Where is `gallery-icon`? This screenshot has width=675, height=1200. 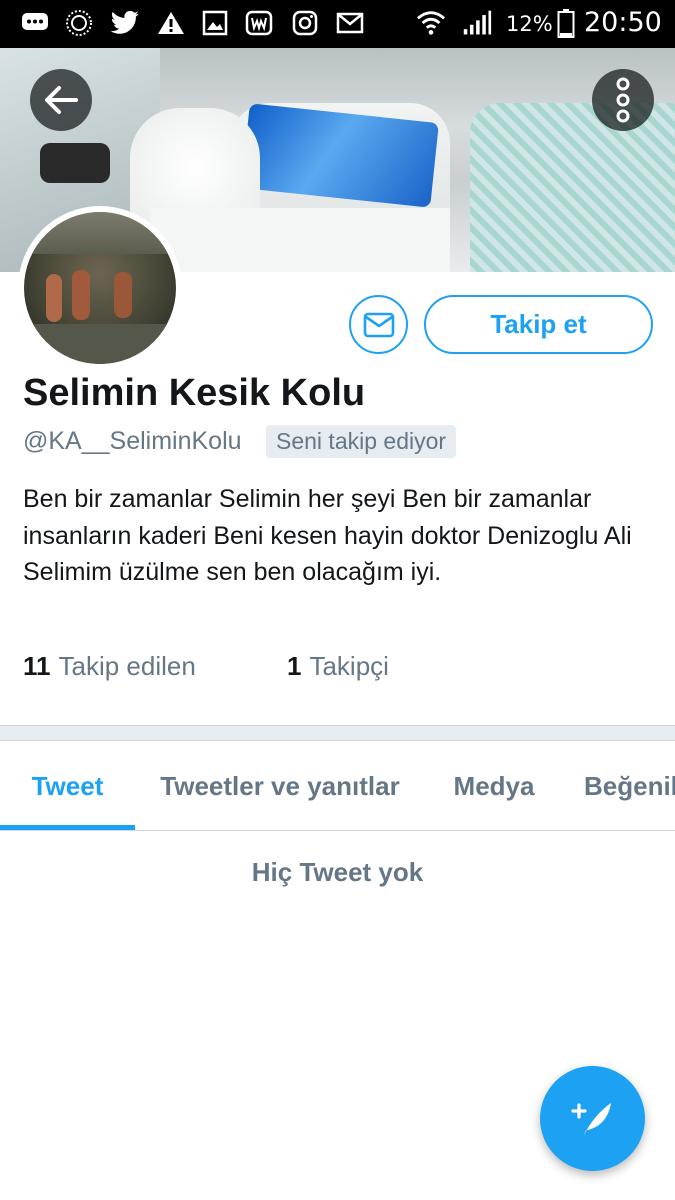
gallery-icon is located at coordinates (215, 23).